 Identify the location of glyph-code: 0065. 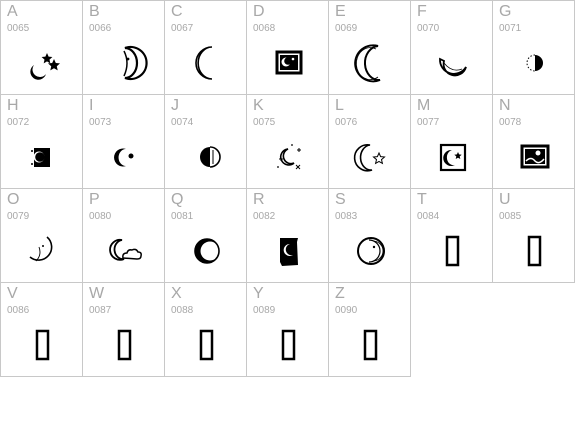
(18, 28).